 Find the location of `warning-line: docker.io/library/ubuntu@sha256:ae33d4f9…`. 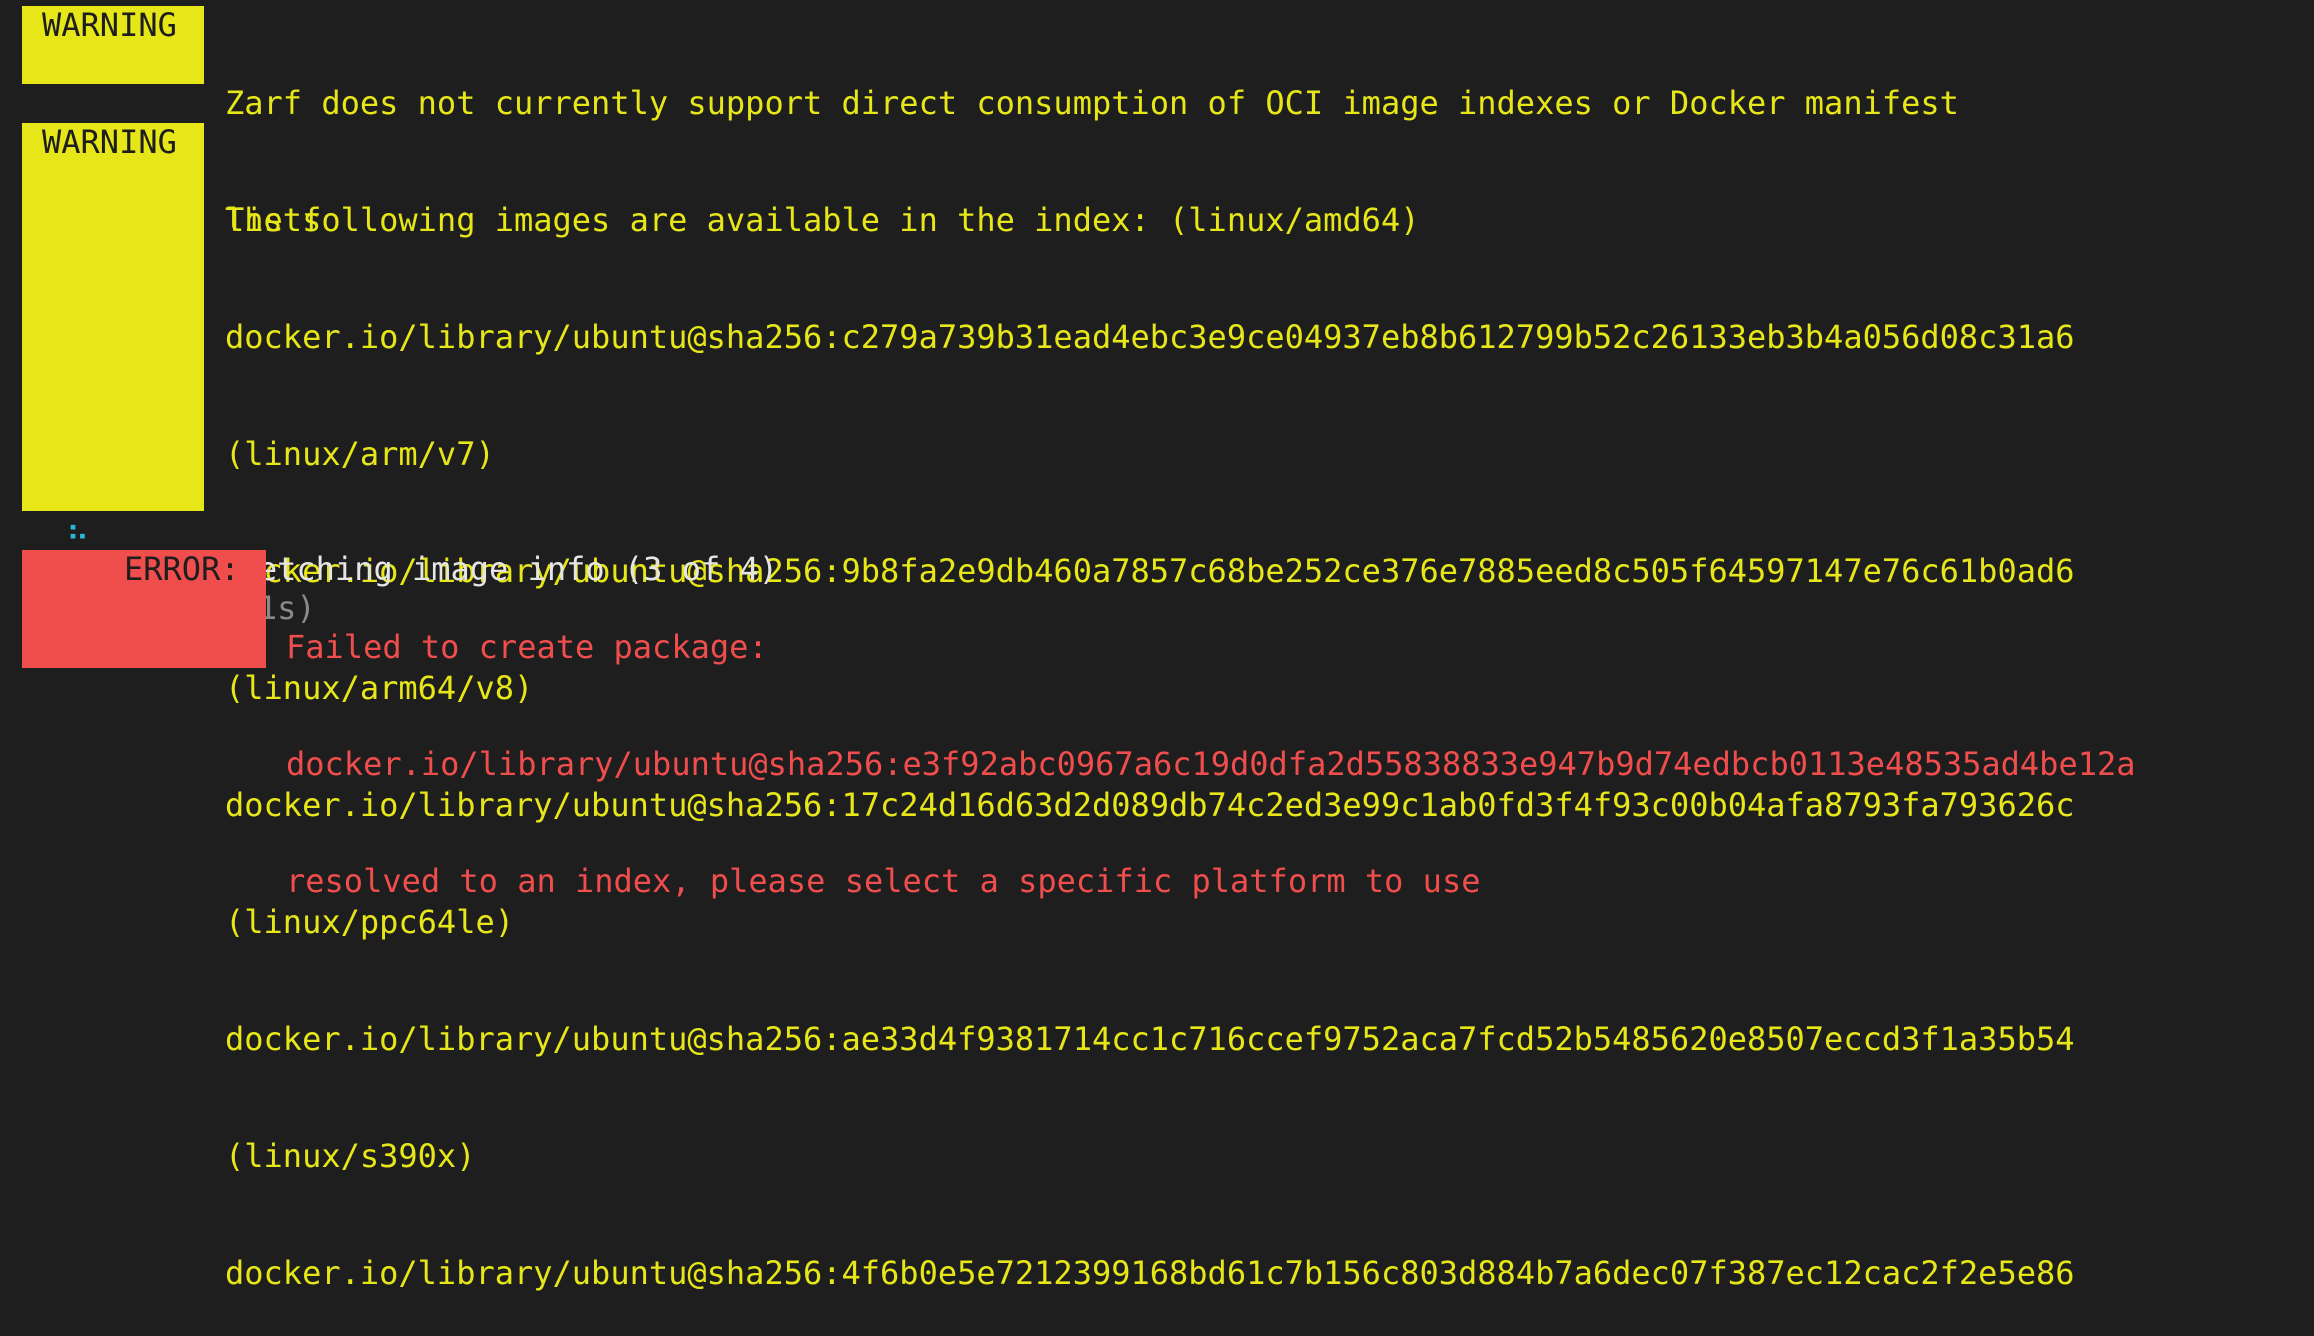

warning-line: docker.io/library/ubuntu@sha256:ae33d4f9… is located at coordinates (1150, 1039).